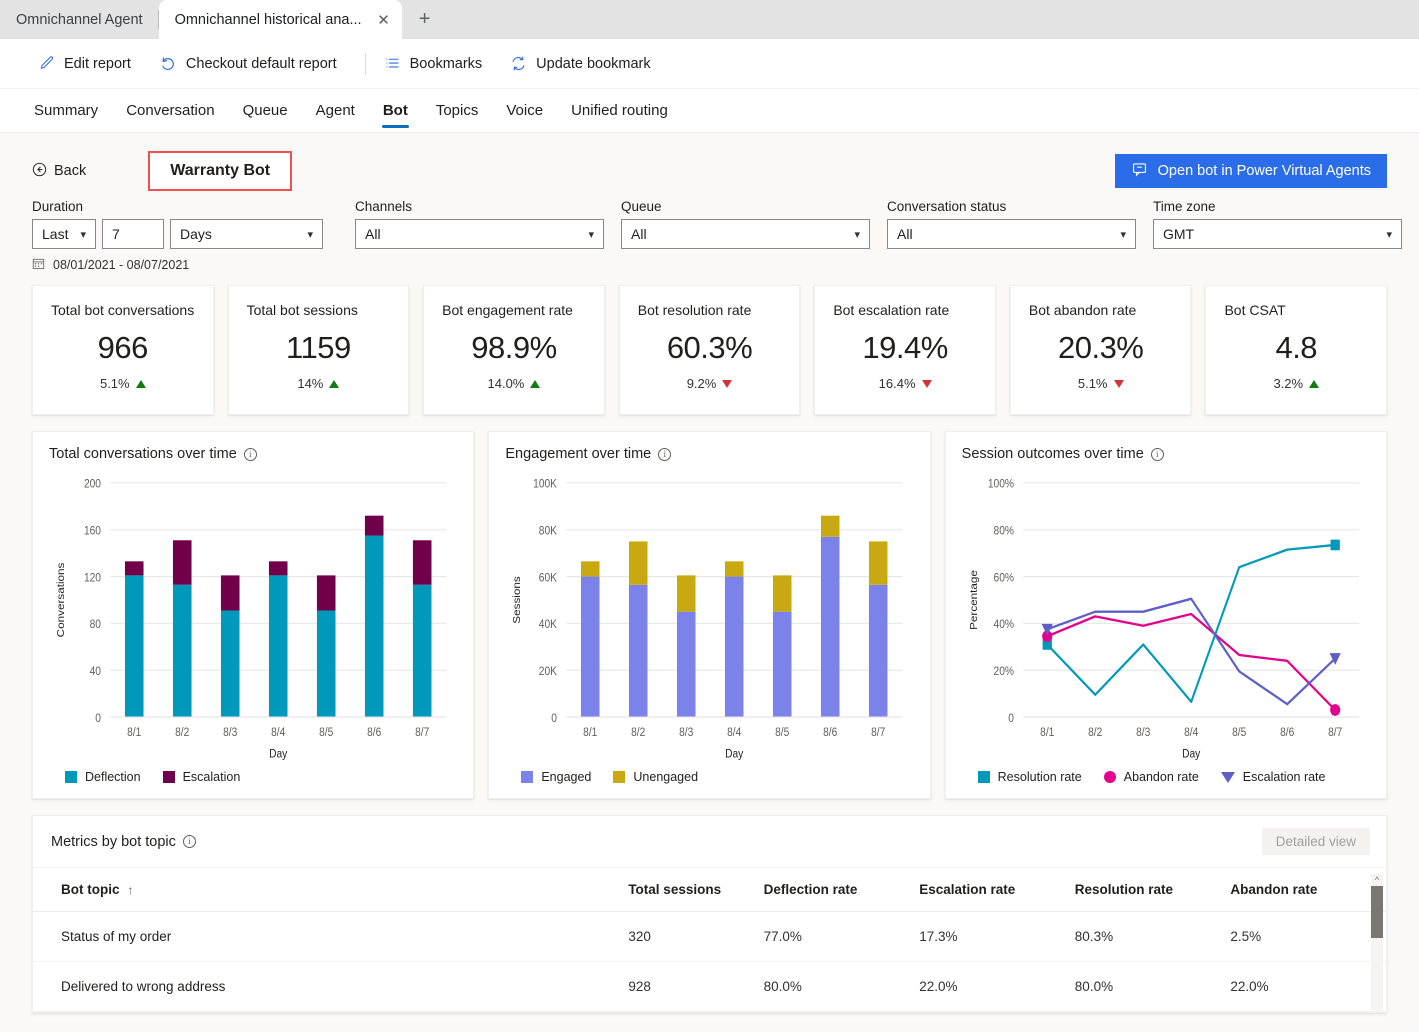 Image resolution: width=1419 pixels, height=1032 pixels. Describe the element at coordinates (638, 733) in the screenshot. I see `svg-text: 8/2` at that location.